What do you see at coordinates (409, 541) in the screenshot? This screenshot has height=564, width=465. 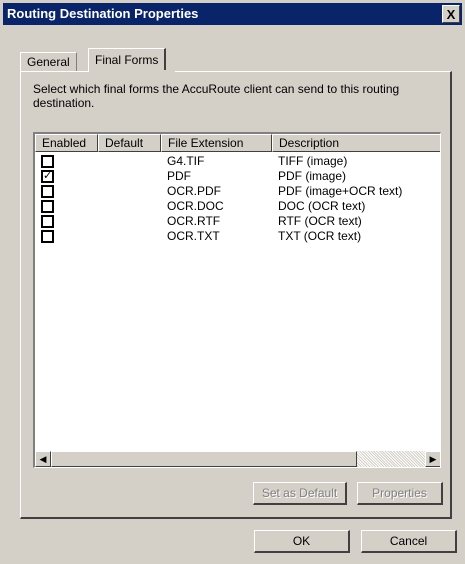 I see `cancel-button: Cancel` at bounding box center [409, 541].